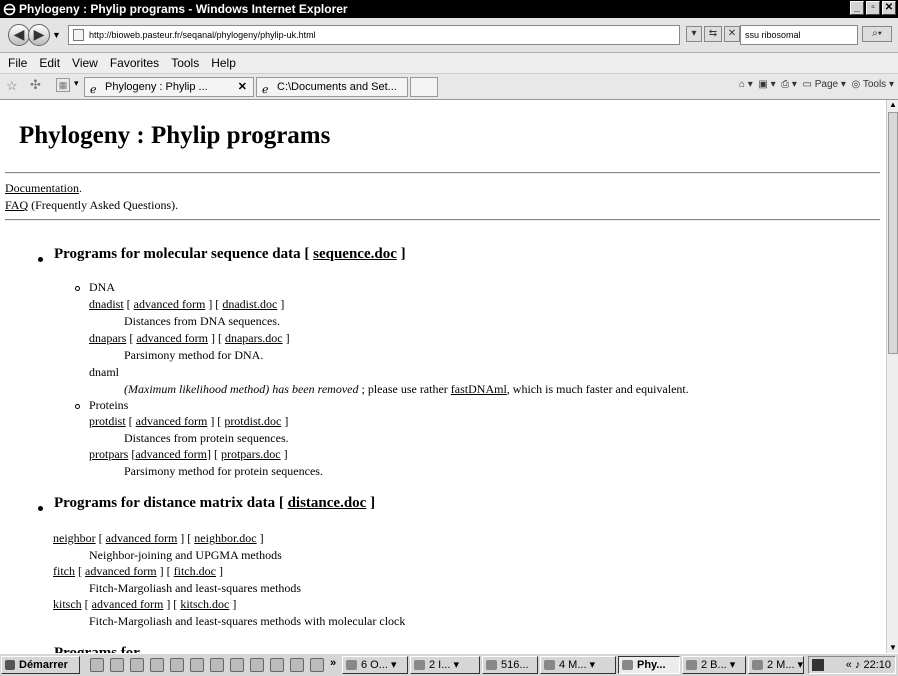 This screenshot has height=676, width=898. Describe the element at coordinates (225, 538) in the screenshot. I see `neighbor-doc-link: neighbor.doc` at that location.